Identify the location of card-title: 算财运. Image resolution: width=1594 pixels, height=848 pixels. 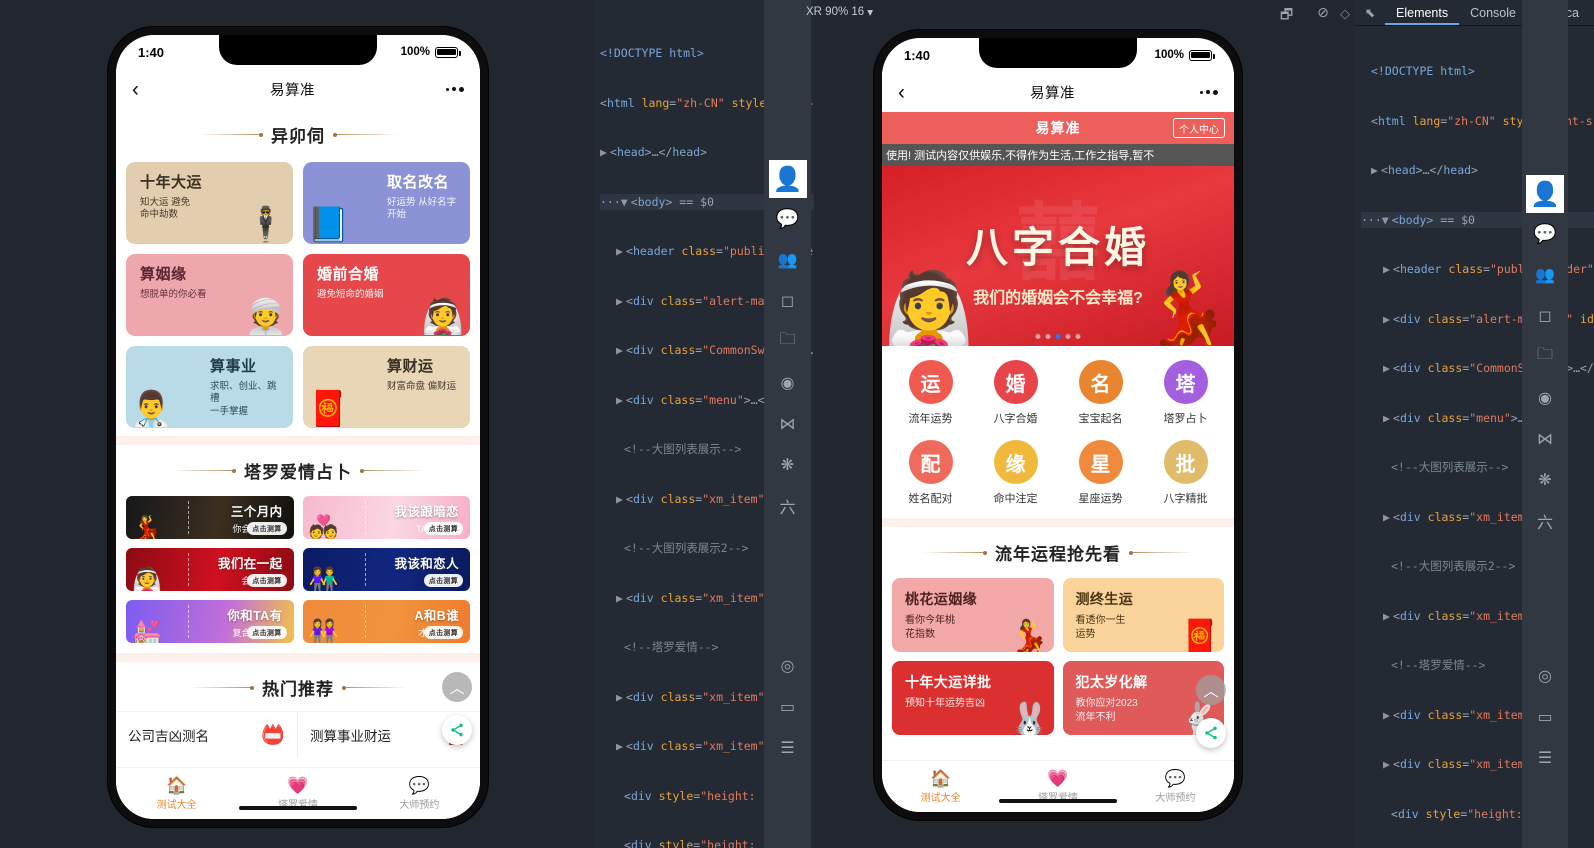
(410, 366).